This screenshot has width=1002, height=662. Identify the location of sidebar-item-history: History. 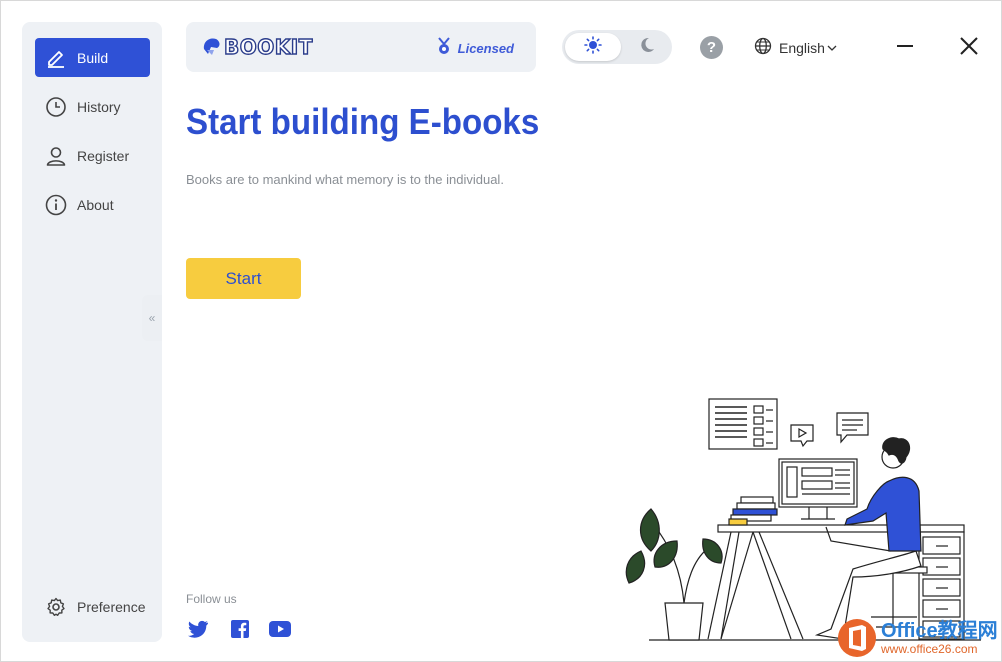
(92, 106).